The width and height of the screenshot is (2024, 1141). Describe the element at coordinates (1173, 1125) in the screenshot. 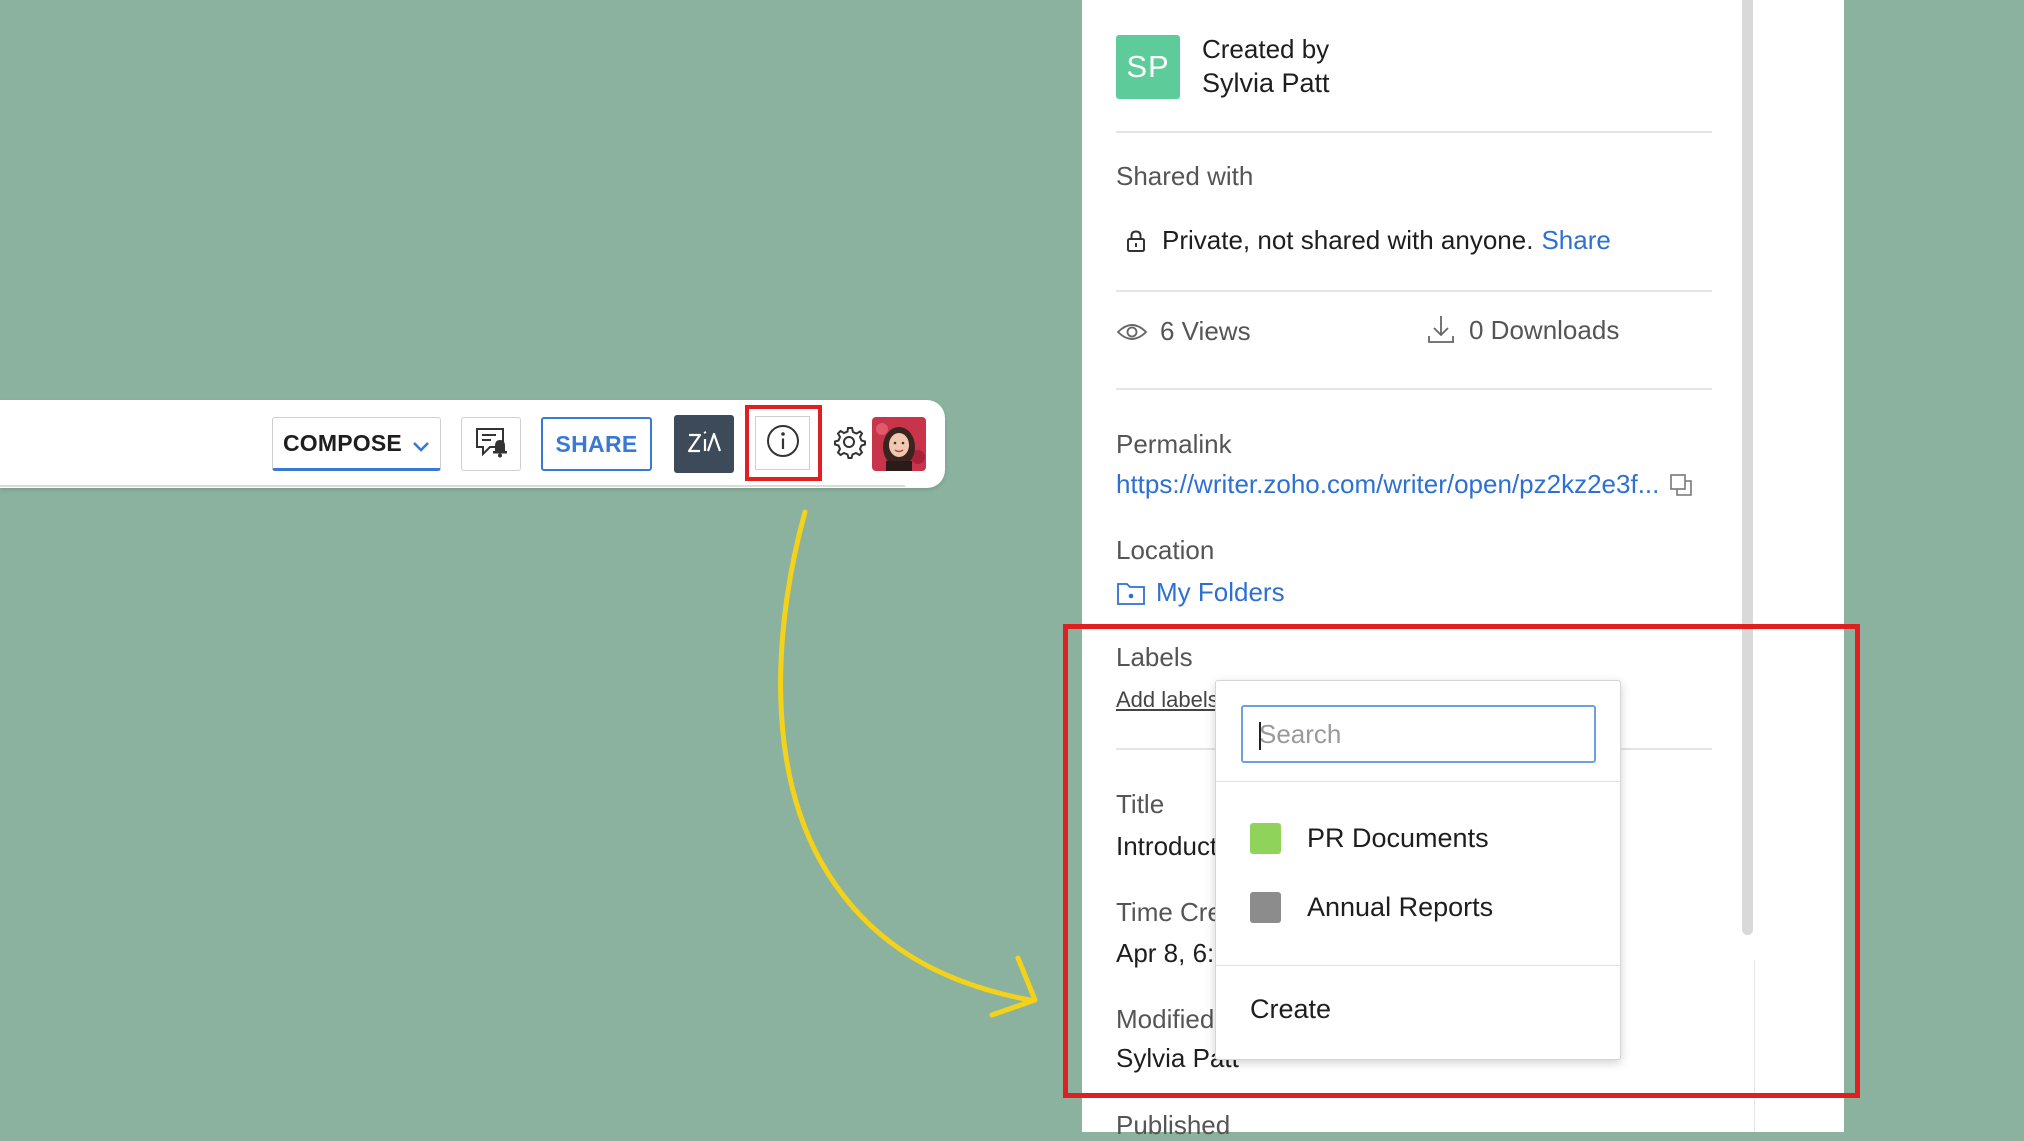

I see `published-heading: Published` at that location.